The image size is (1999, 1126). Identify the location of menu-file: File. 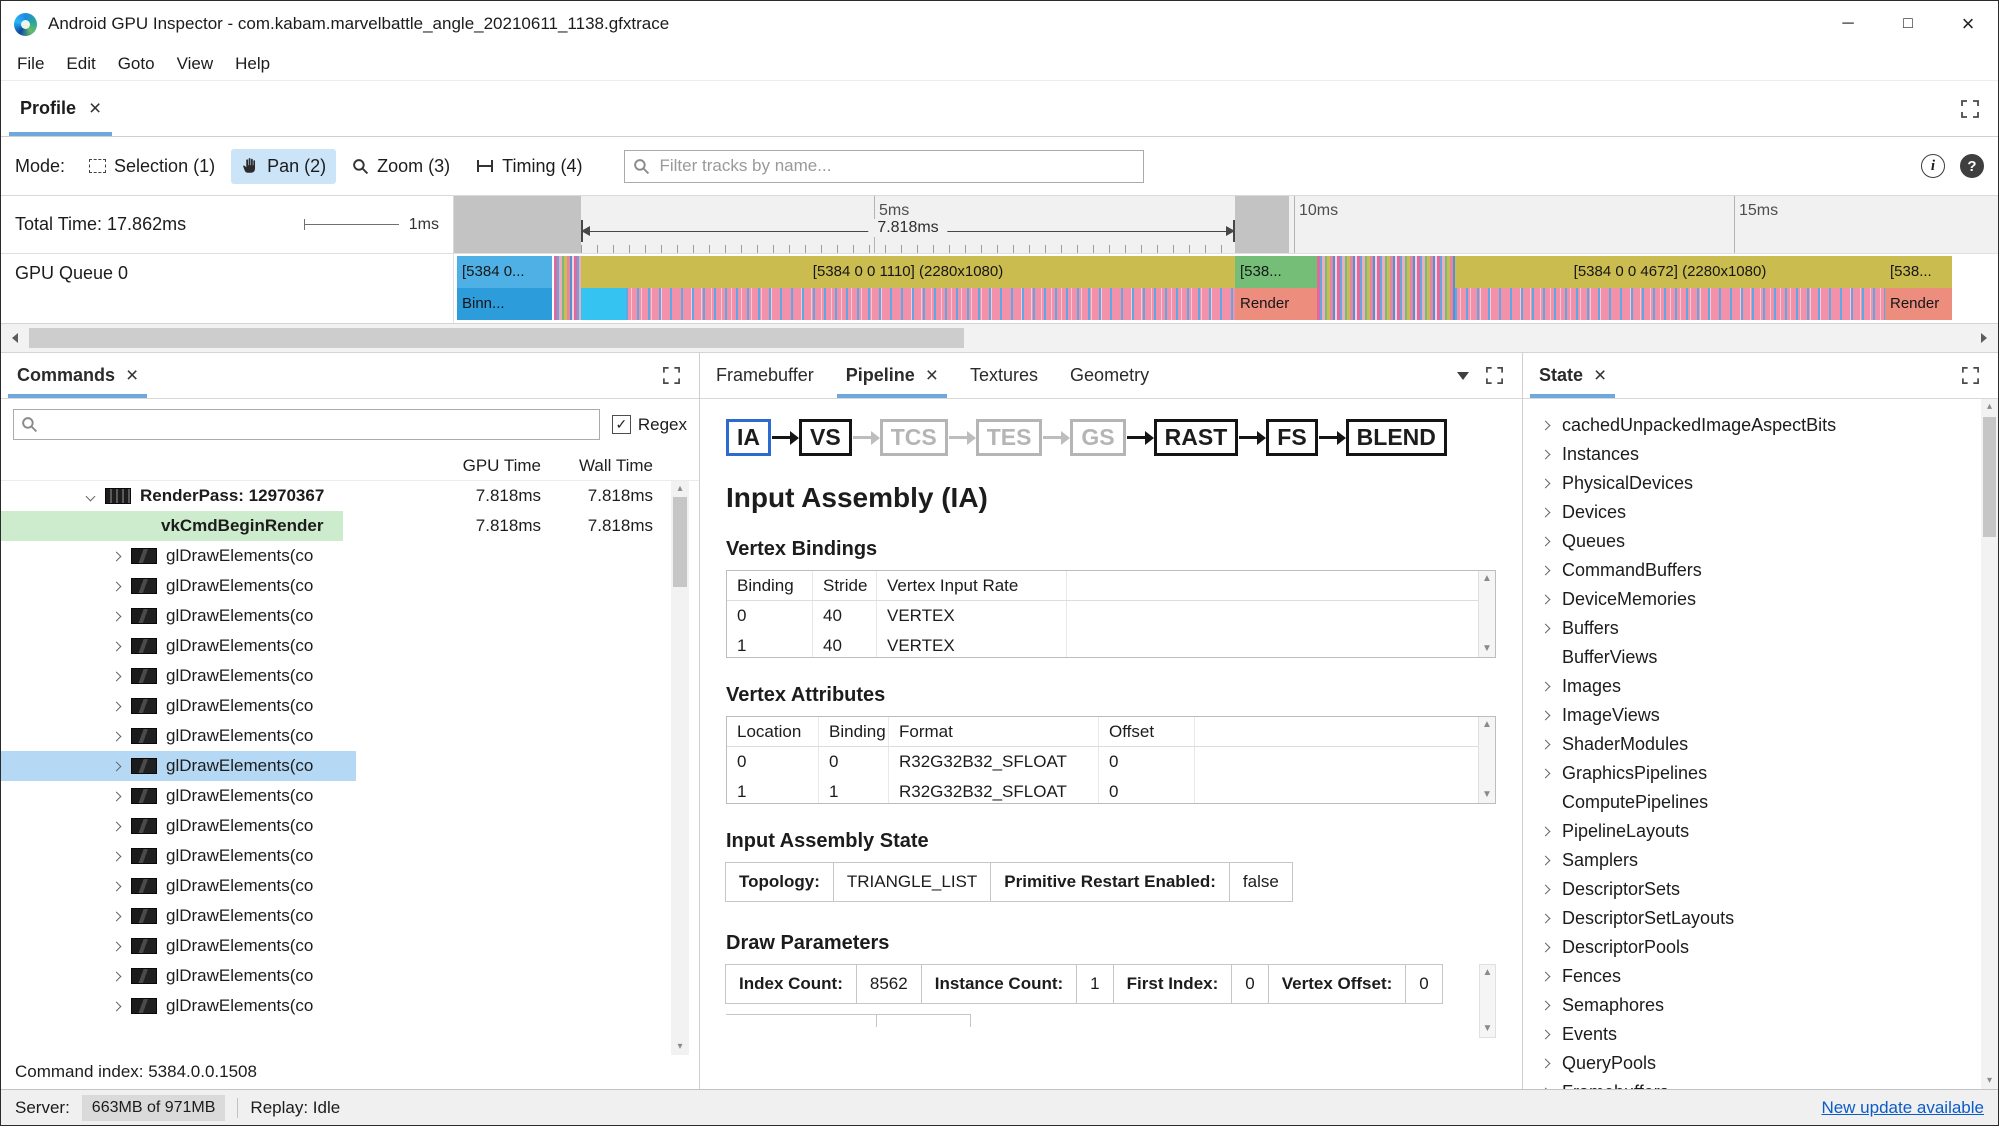
(30, 64).